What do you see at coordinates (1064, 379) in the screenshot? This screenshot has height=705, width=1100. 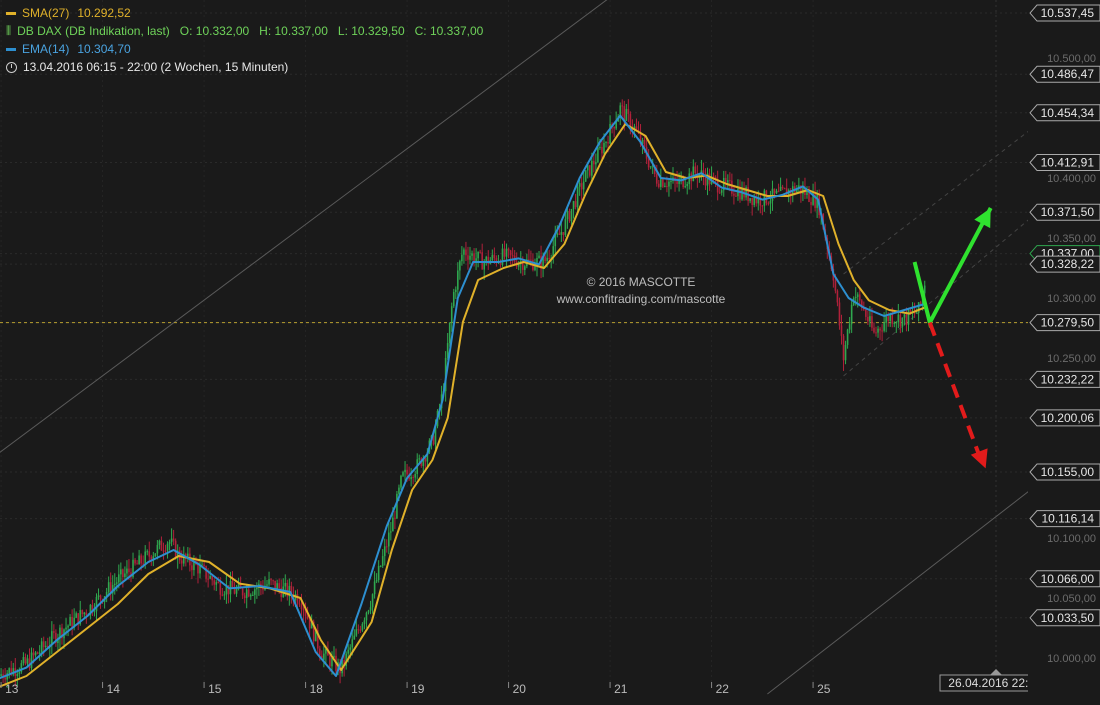 I see `price-label: 10.232,22` at bounding box center [1064, 379].